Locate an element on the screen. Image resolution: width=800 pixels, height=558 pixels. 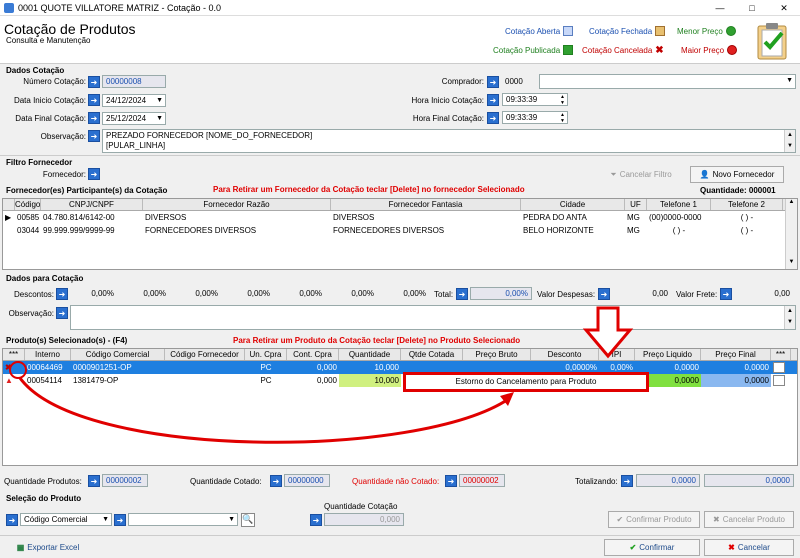
cancelar-produto-button: ✖ Cancelar Produto is located at coordinates (749, 519).